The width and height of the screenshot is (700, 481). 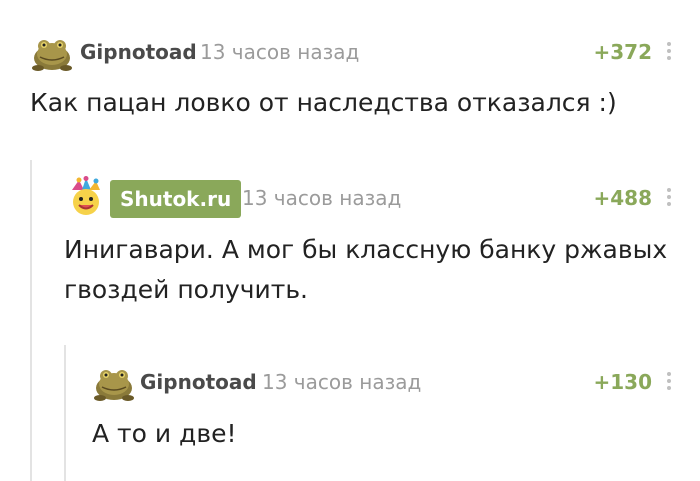 I want to click on more-options-icon, so click(x=670, y=382).